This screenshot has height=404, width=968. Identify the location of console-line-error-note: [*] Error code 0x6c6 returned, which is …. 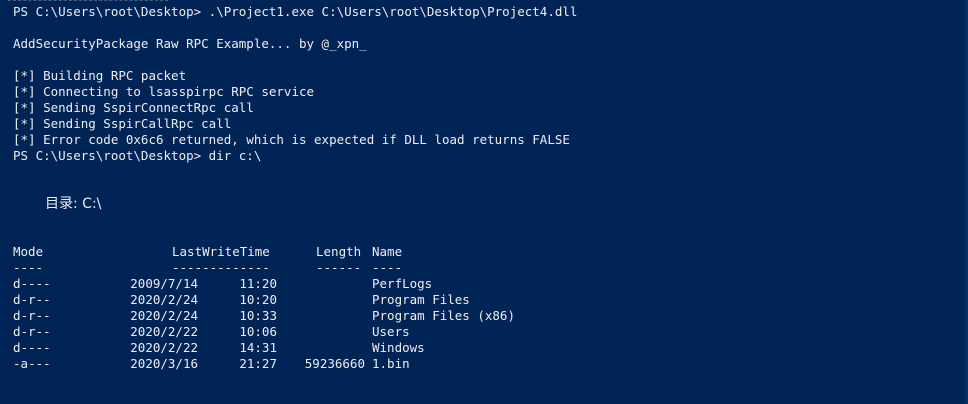
(291, 139).